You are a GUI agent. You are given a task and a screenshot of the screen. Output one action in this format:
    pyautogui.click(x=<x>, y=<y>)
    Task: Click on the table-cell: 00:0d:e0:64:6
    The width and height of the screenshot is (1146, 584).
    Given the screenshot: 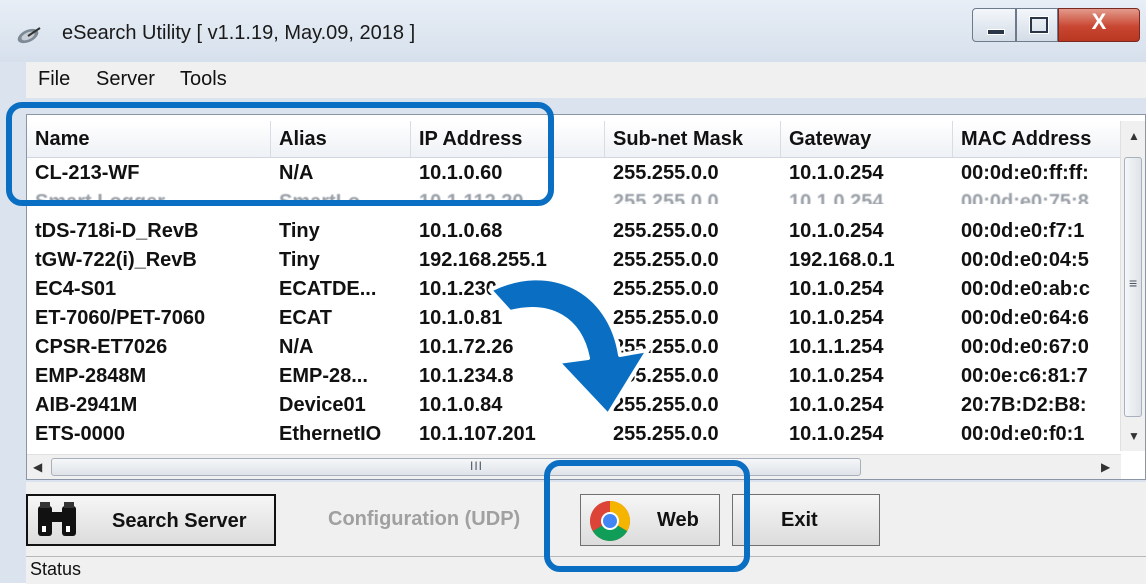 What is the action you would take?
    pyautogui.click(x=1025, y=318)
    